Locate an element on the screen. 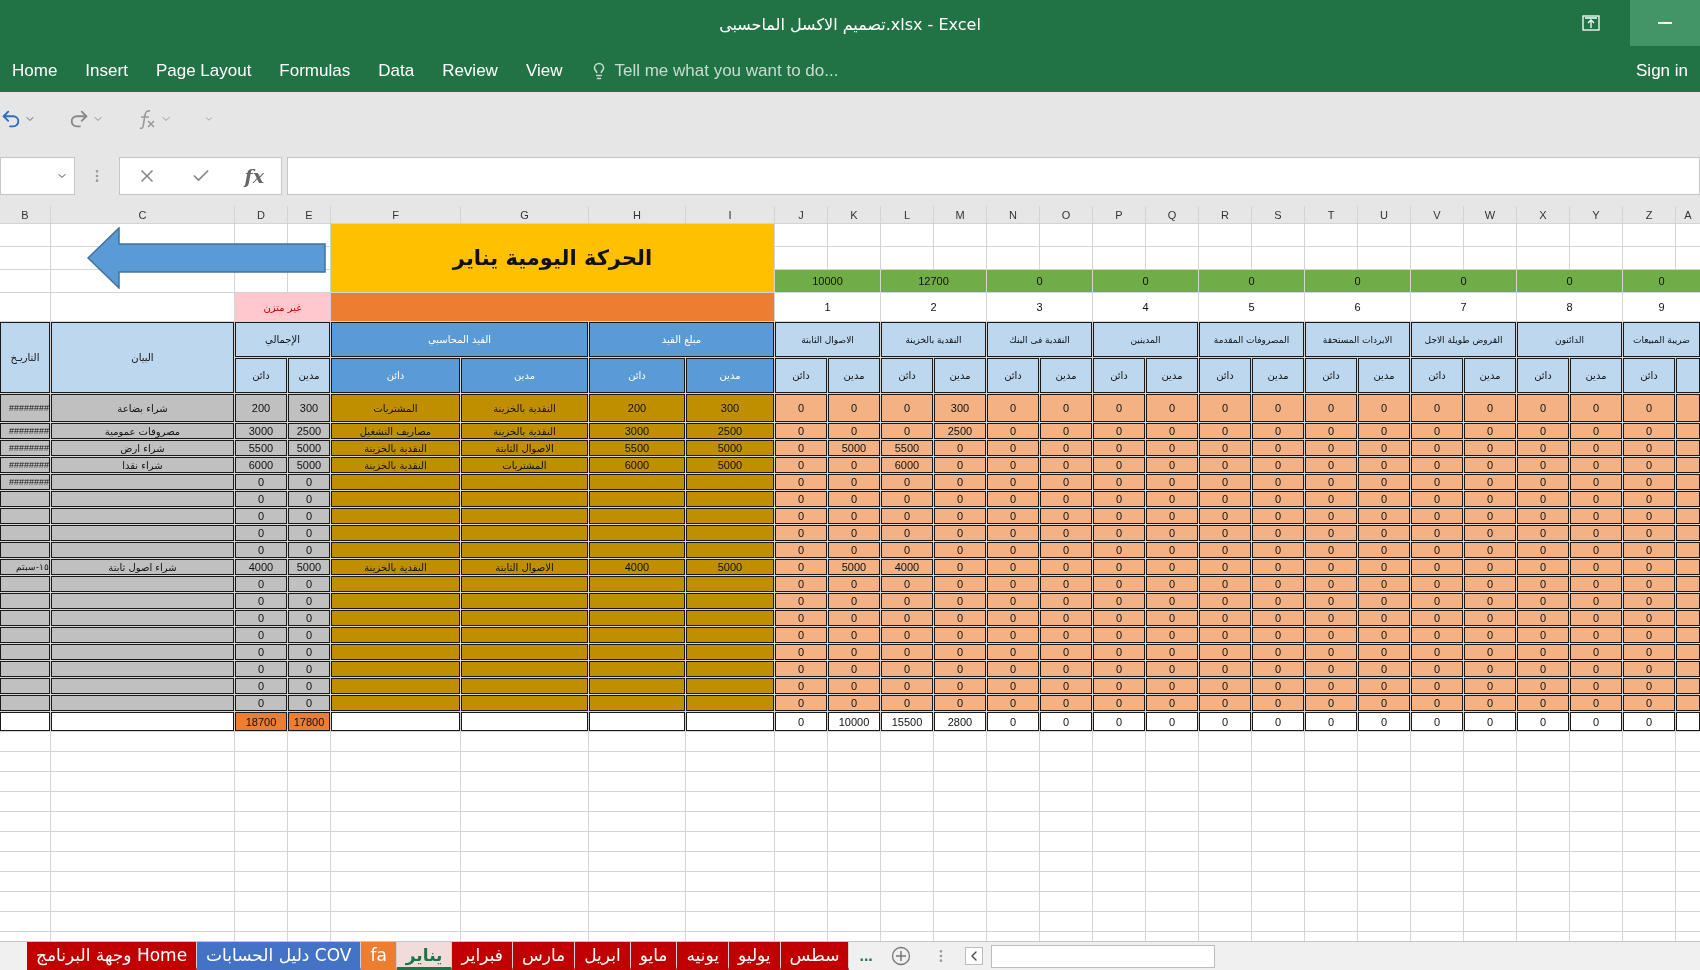 The image size is (1700, 970). column-letter: M is located at coordinates (960, 214).